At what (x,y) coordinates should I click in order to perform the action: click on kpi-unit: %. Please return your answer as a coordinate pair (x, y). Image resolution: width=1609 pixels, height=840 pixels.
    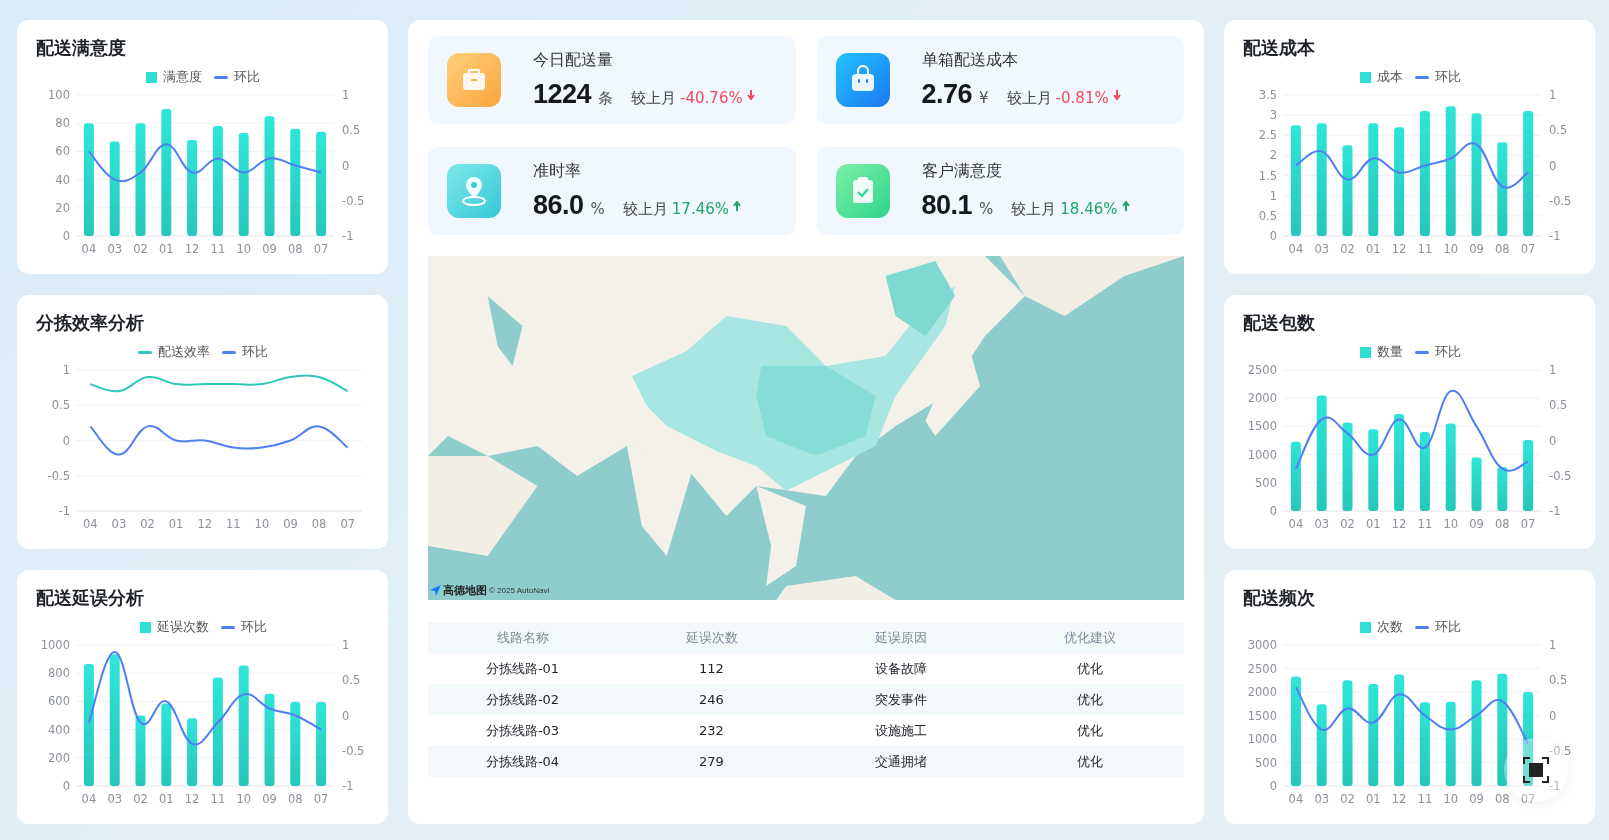
    Looking at the image, I should click on (597, 209).